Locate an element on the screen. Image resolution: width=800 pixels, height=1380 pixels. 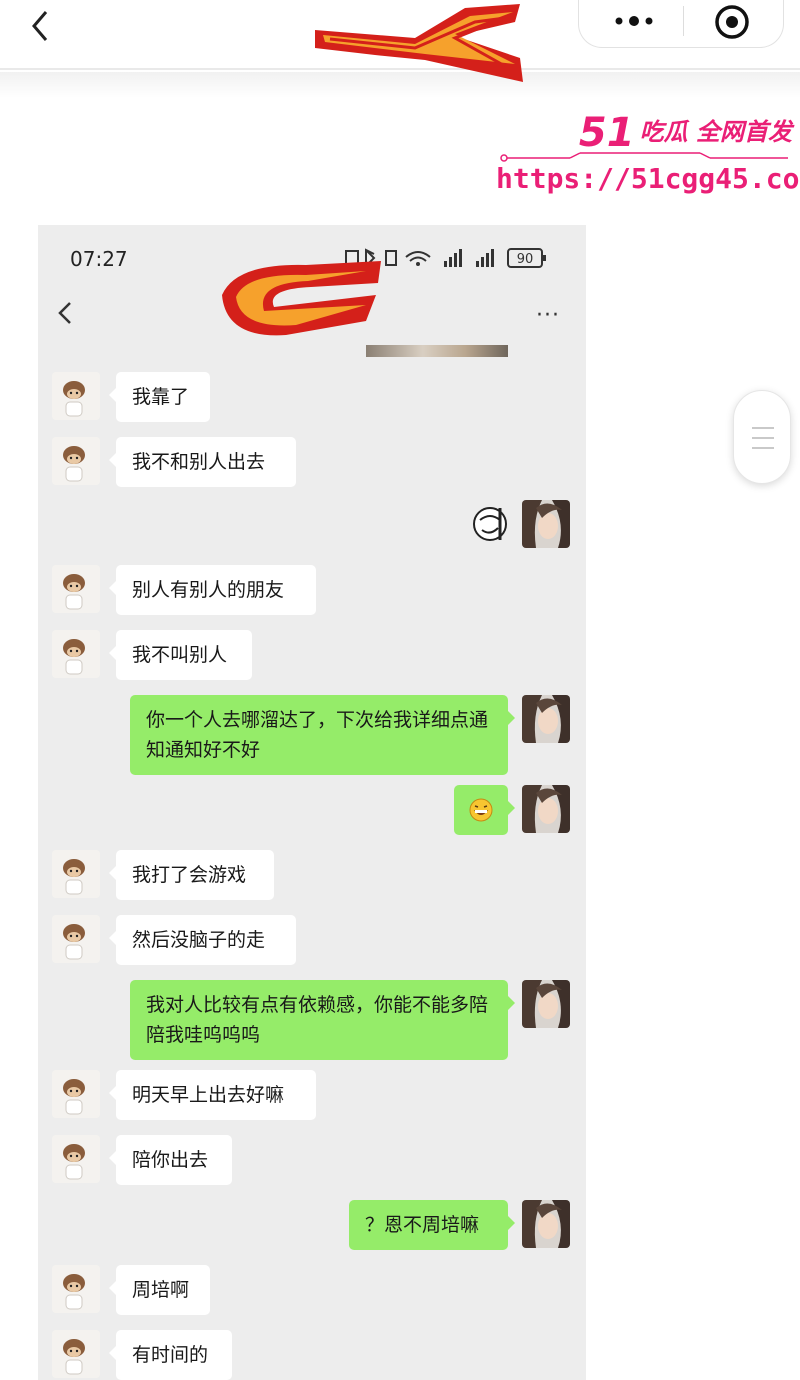
received-bubble: 我不和别人出去 is located at coordinates (202, 462).